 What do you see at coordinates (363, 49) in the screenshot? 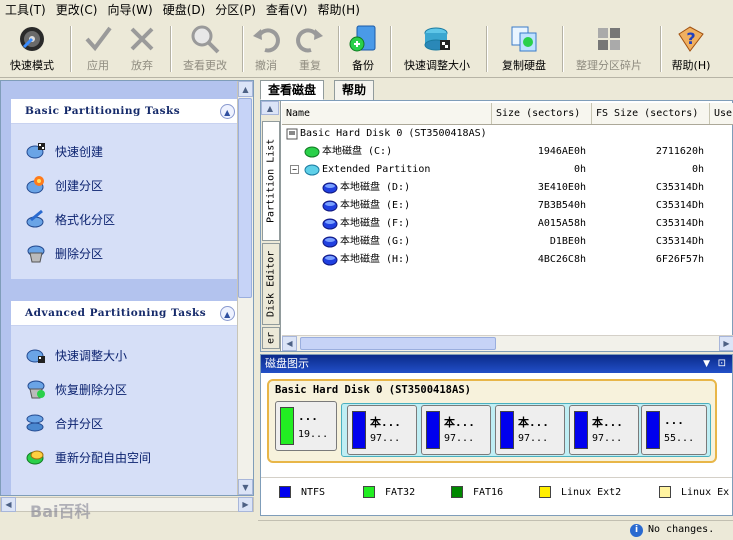
I see `backup-button: 备份` at bounding box center [363, 49].